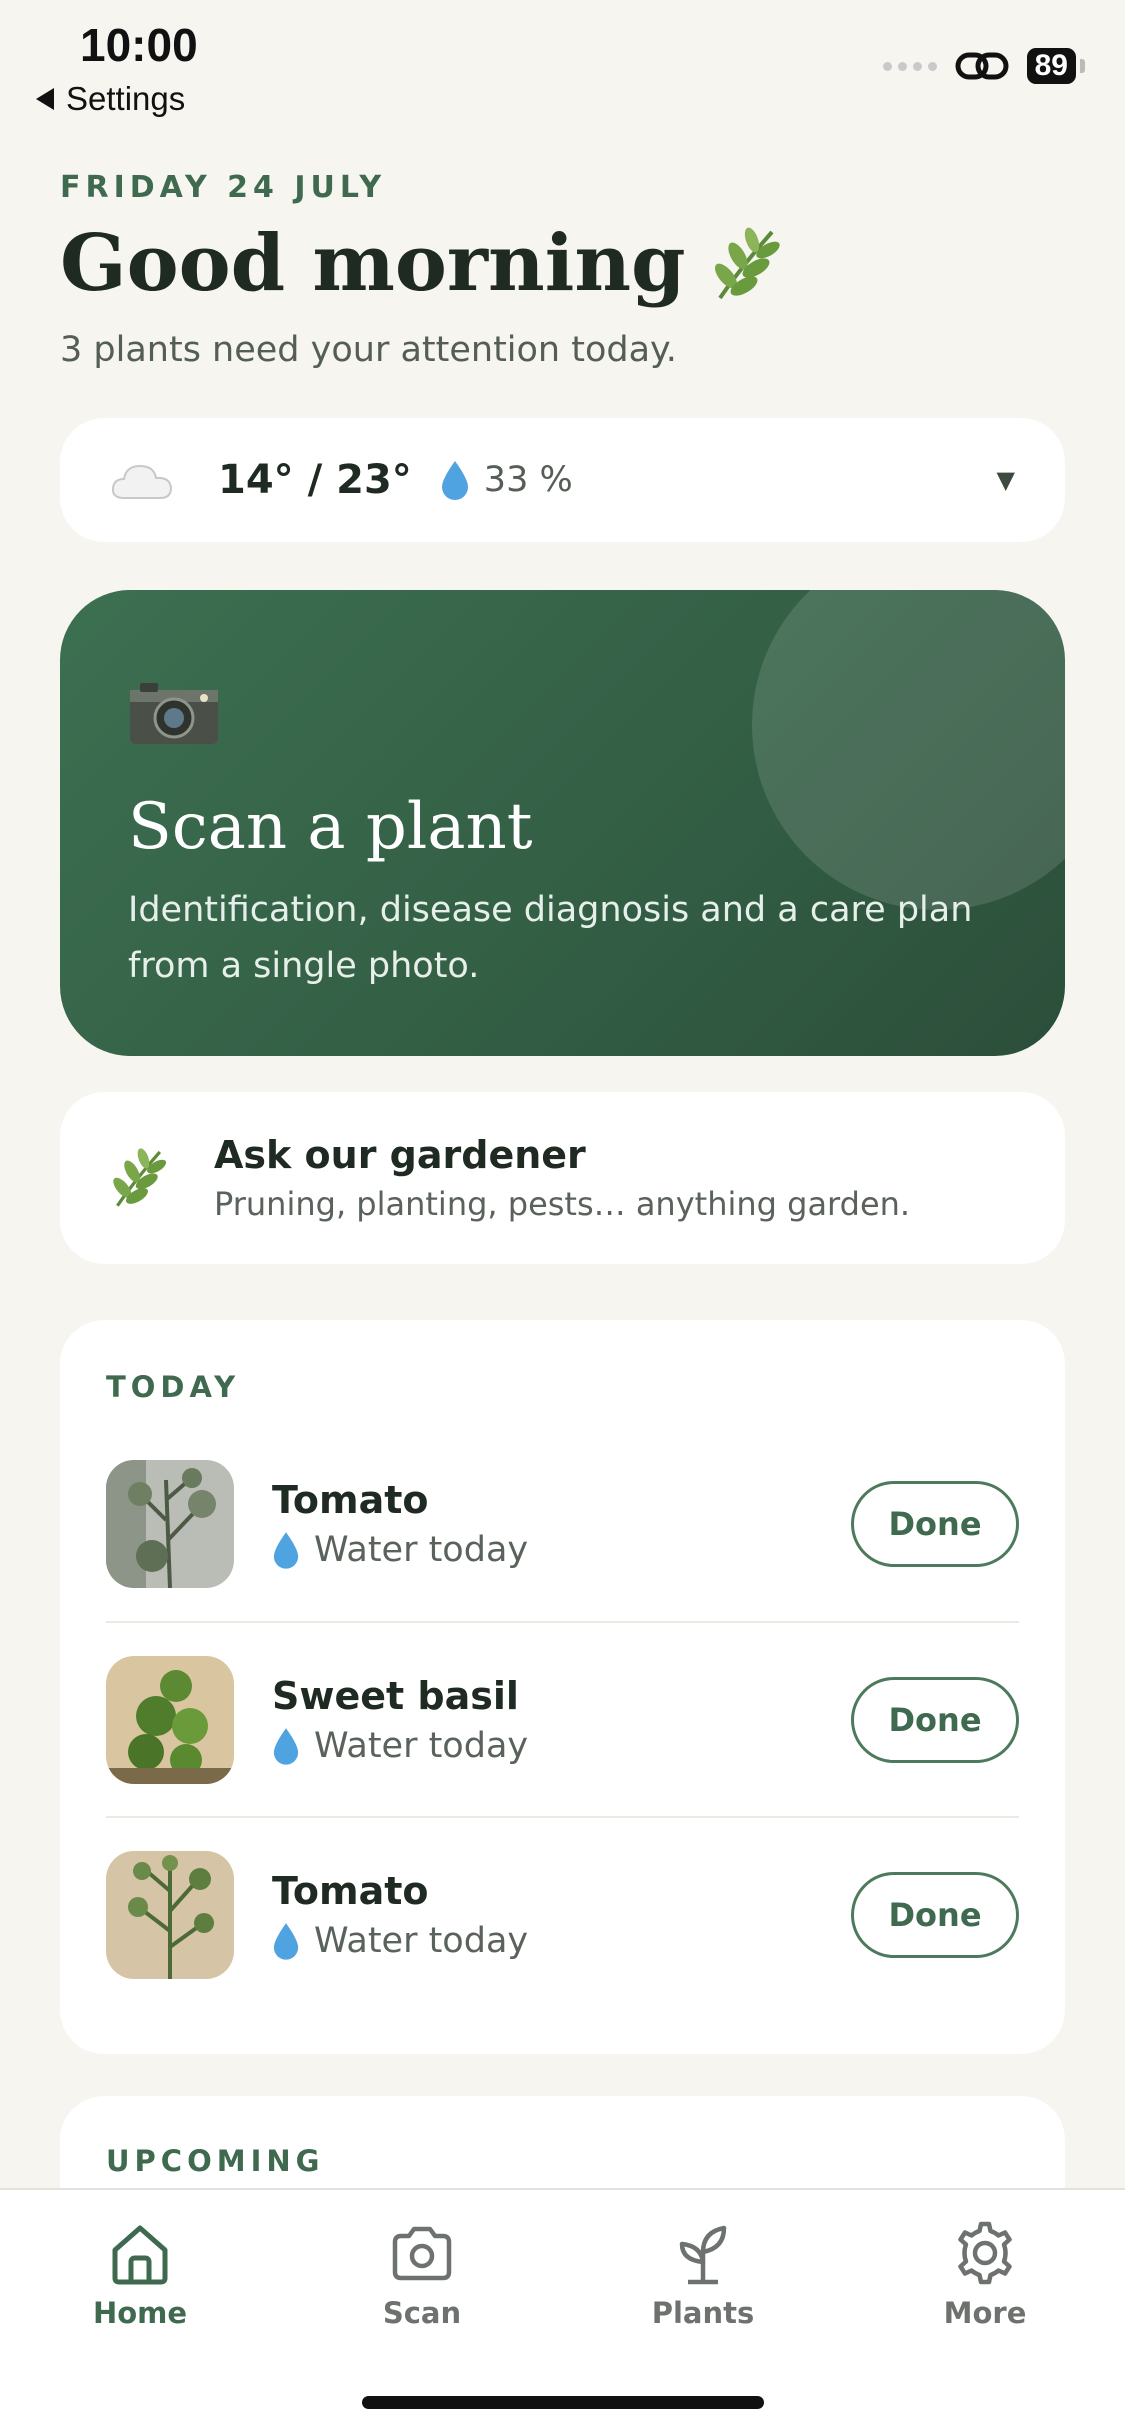 This screenshot has height=2436, width=1125. Describe the element at coordinates (139, 45) in the screenshot. I see `status-time: 10:00` at that location.